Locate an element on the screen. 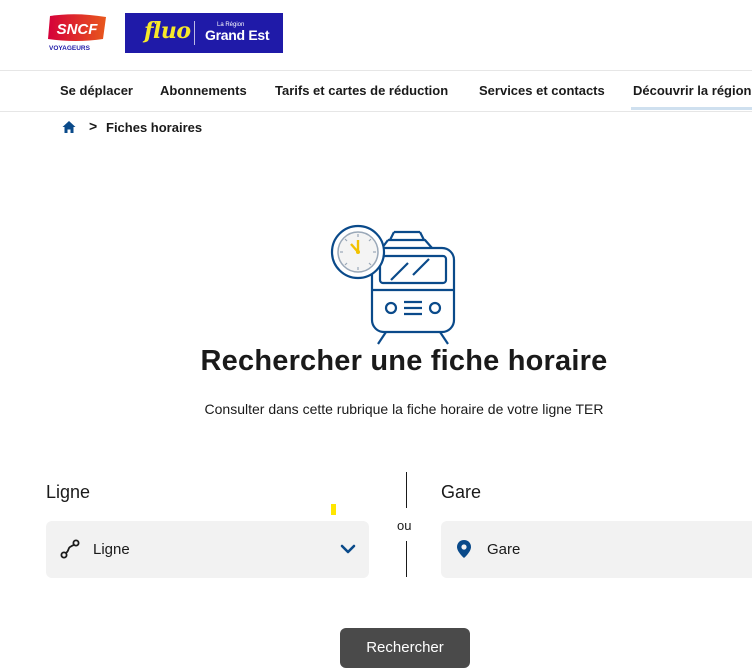  sncf-voyageurs-logo: SNCF VOYAGEURS is located at coordinates (77, 33).